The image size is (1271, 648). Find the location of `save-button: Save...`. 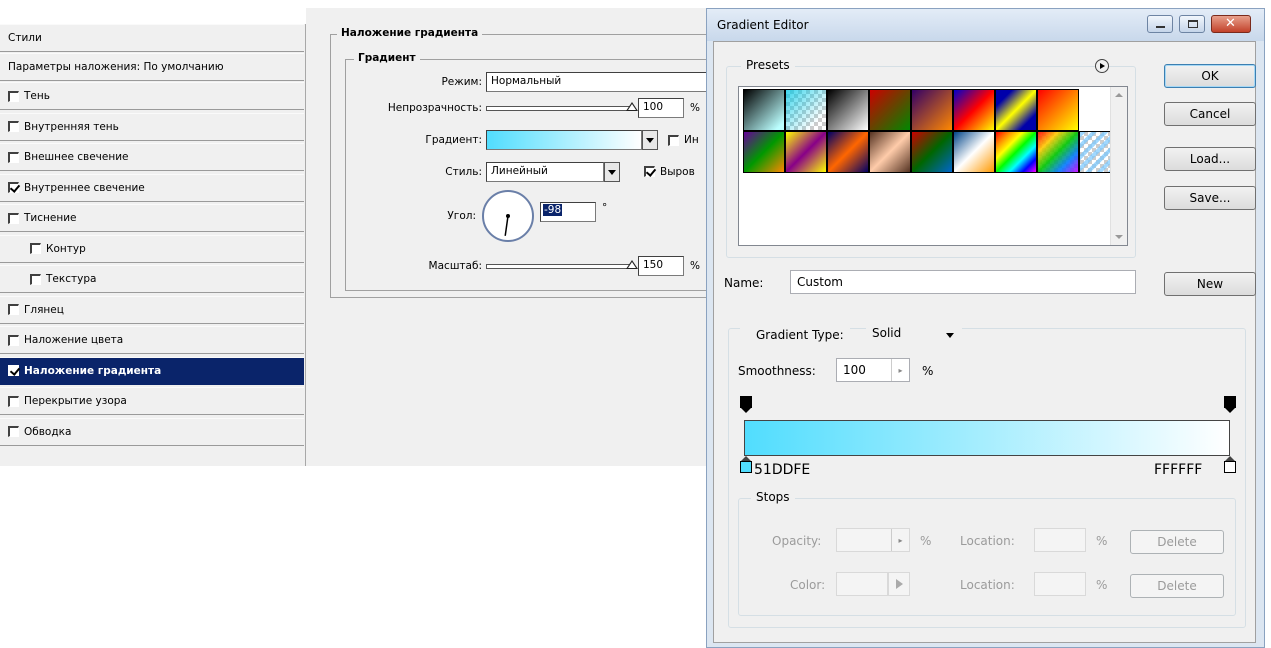

save-button: Save... is located at coordinates (1210, 198).